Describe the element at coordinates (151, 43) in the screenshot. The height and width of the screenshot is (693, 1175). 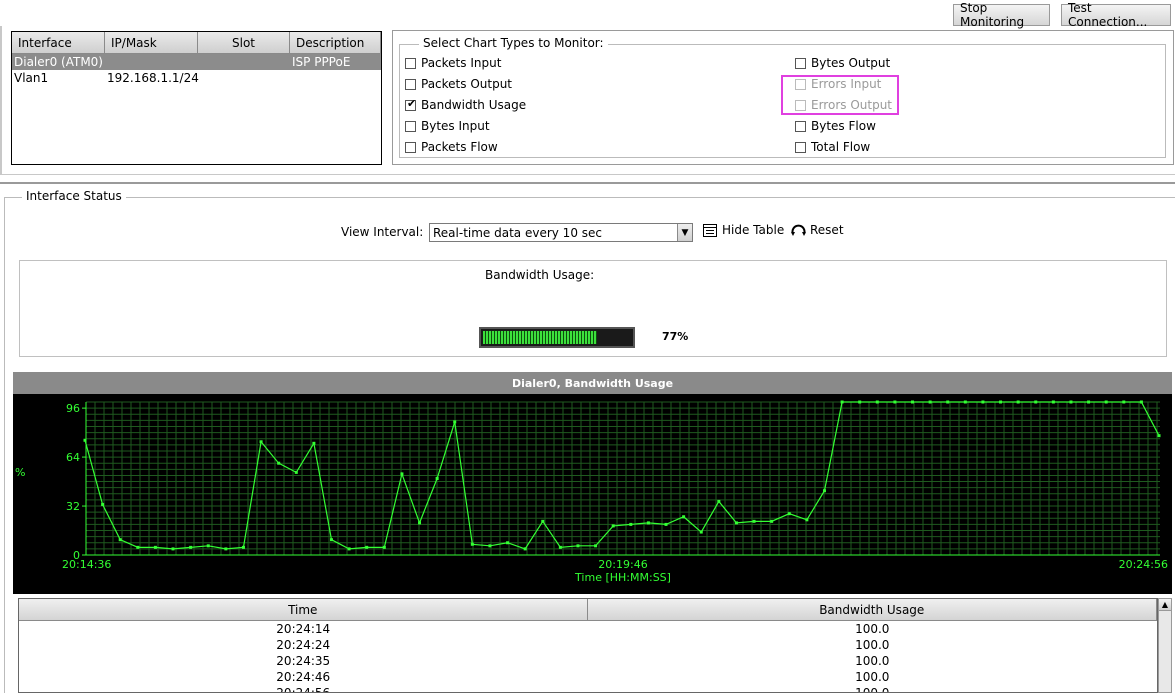
I see `column-header-ip-mask: IP/Mask` at that location.